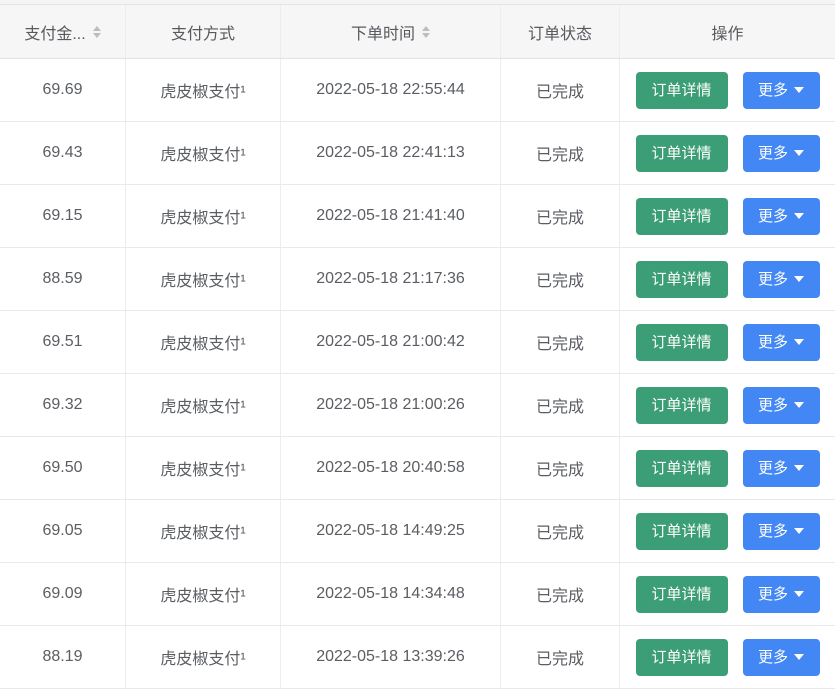 The width and height of the screenshot is (835, 690). I want to click on time-value: 2022-05-18 20:40:58, so click(390, 467).